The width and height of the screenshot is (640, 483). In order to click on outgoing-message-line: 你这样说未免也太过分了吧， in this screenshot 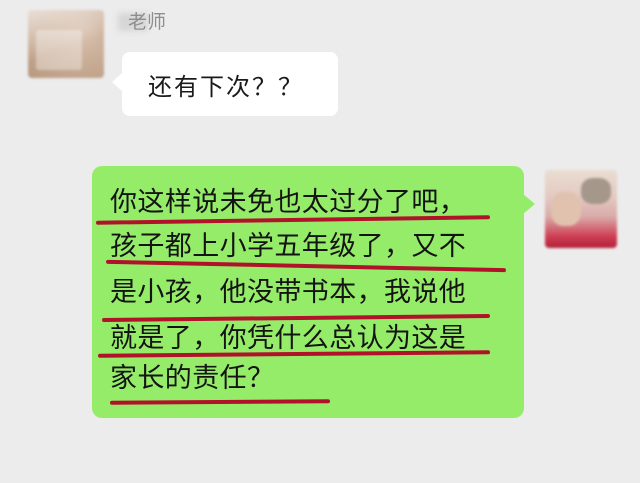, I will do `click(288, 202)`.